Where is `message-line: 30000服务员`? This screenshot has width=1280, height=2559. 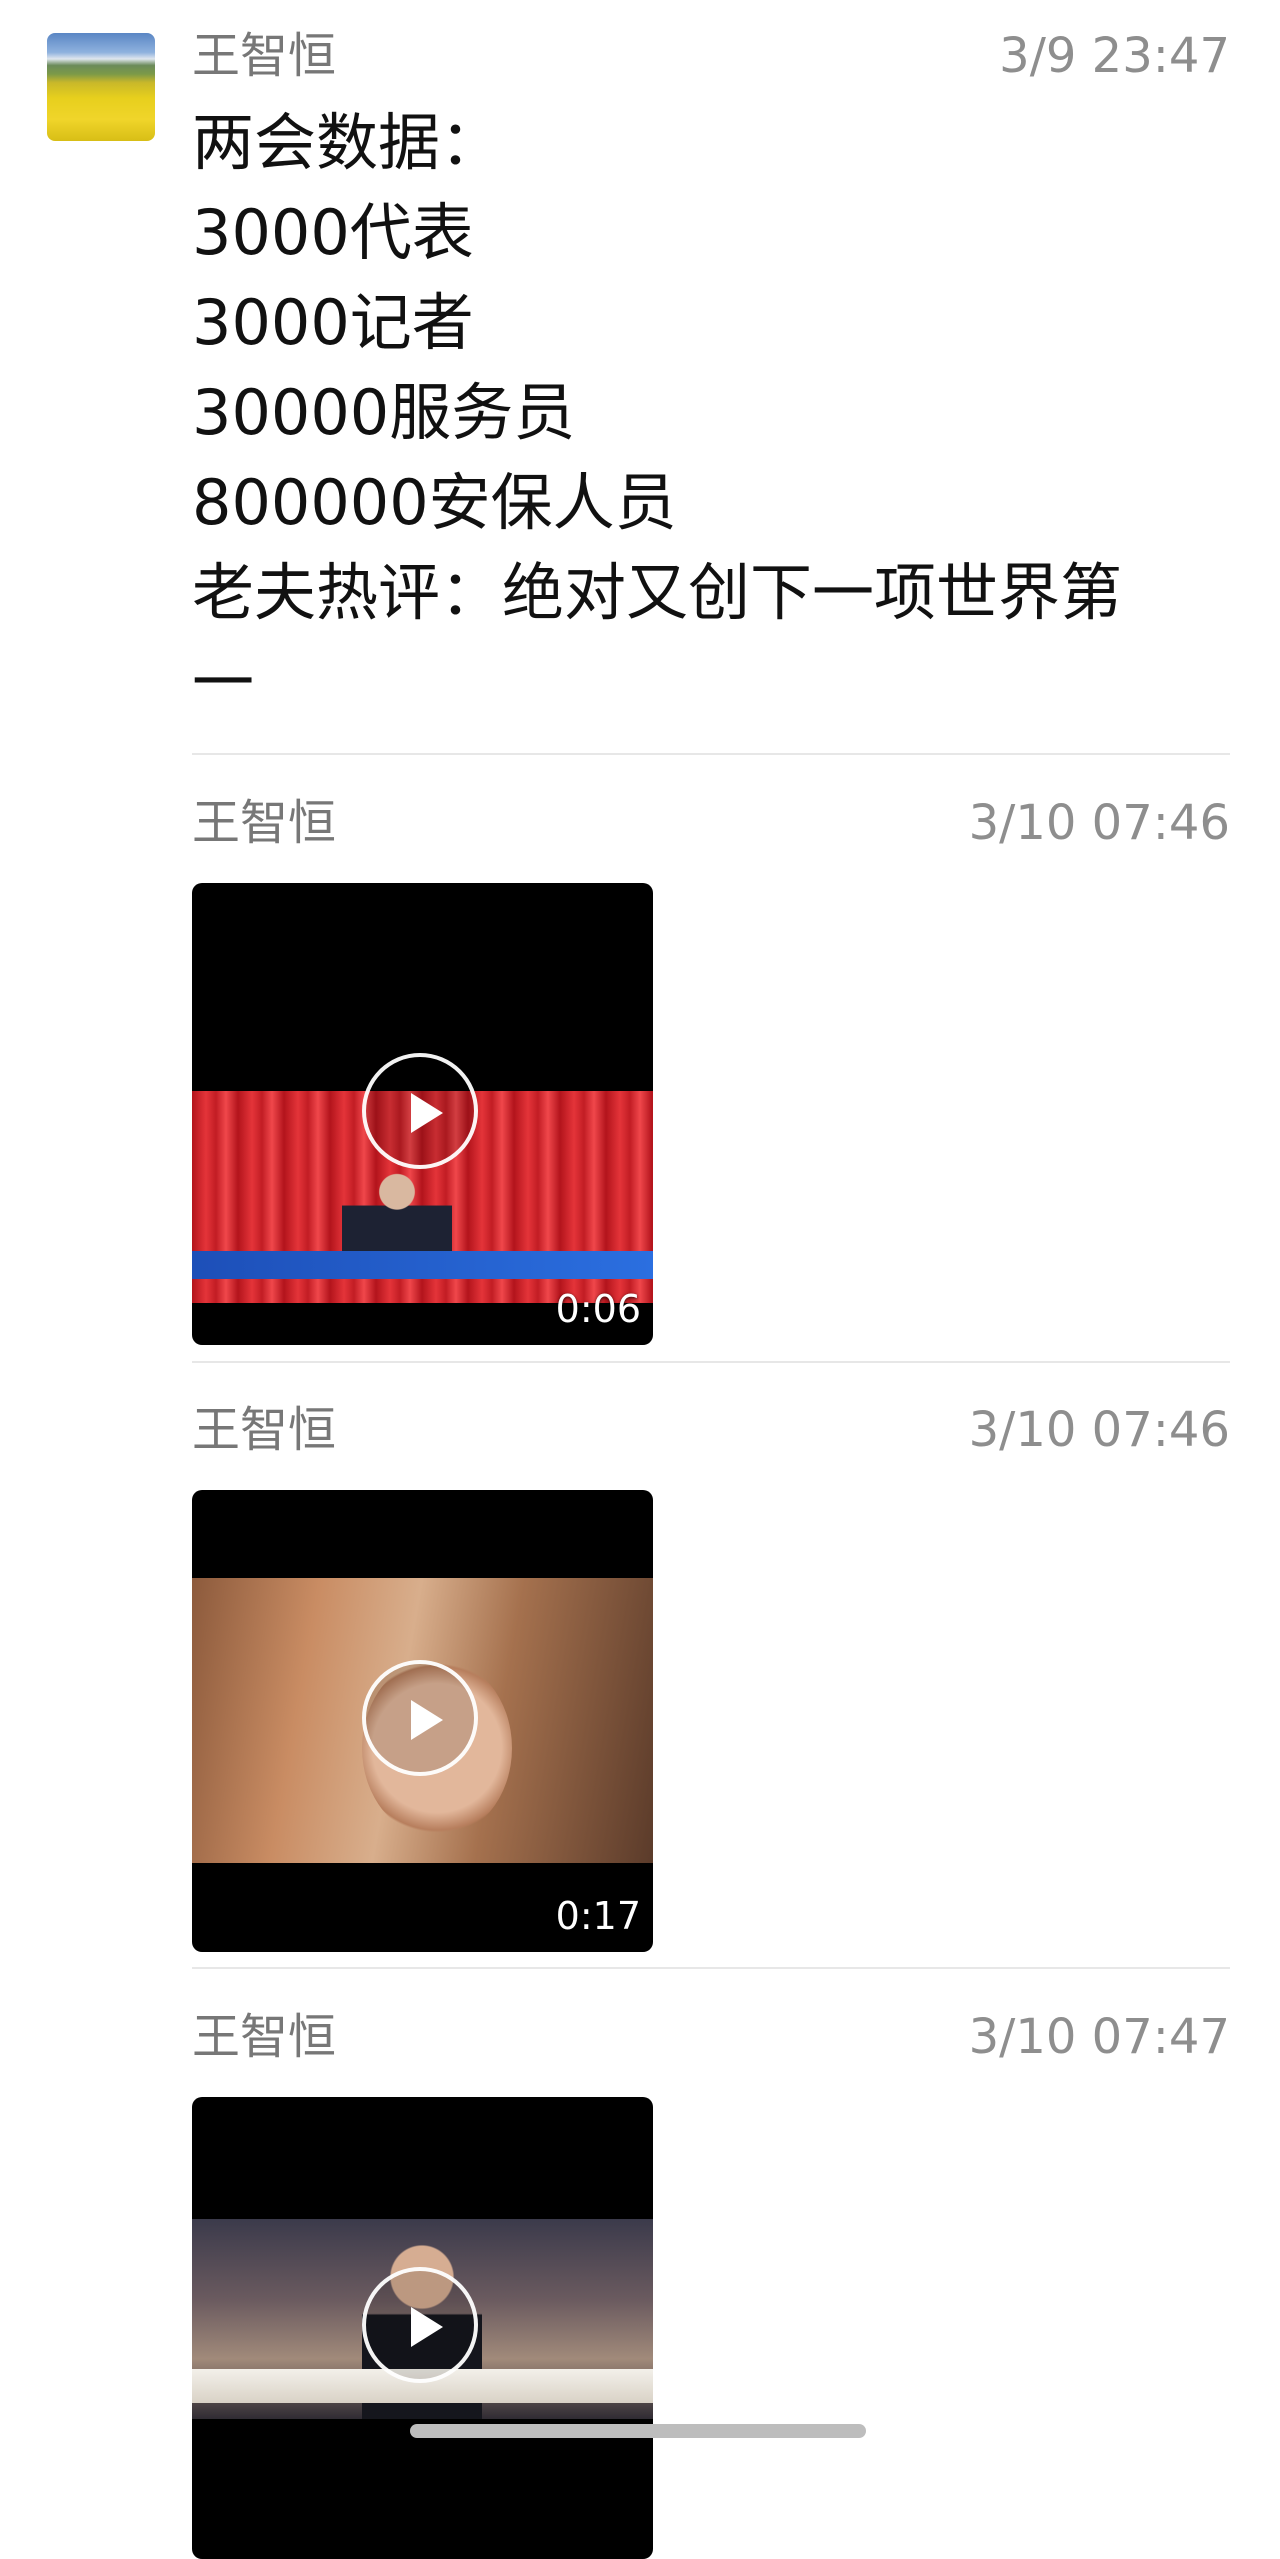
message-line: 30000服务员 is located at coordinates (384, 412).